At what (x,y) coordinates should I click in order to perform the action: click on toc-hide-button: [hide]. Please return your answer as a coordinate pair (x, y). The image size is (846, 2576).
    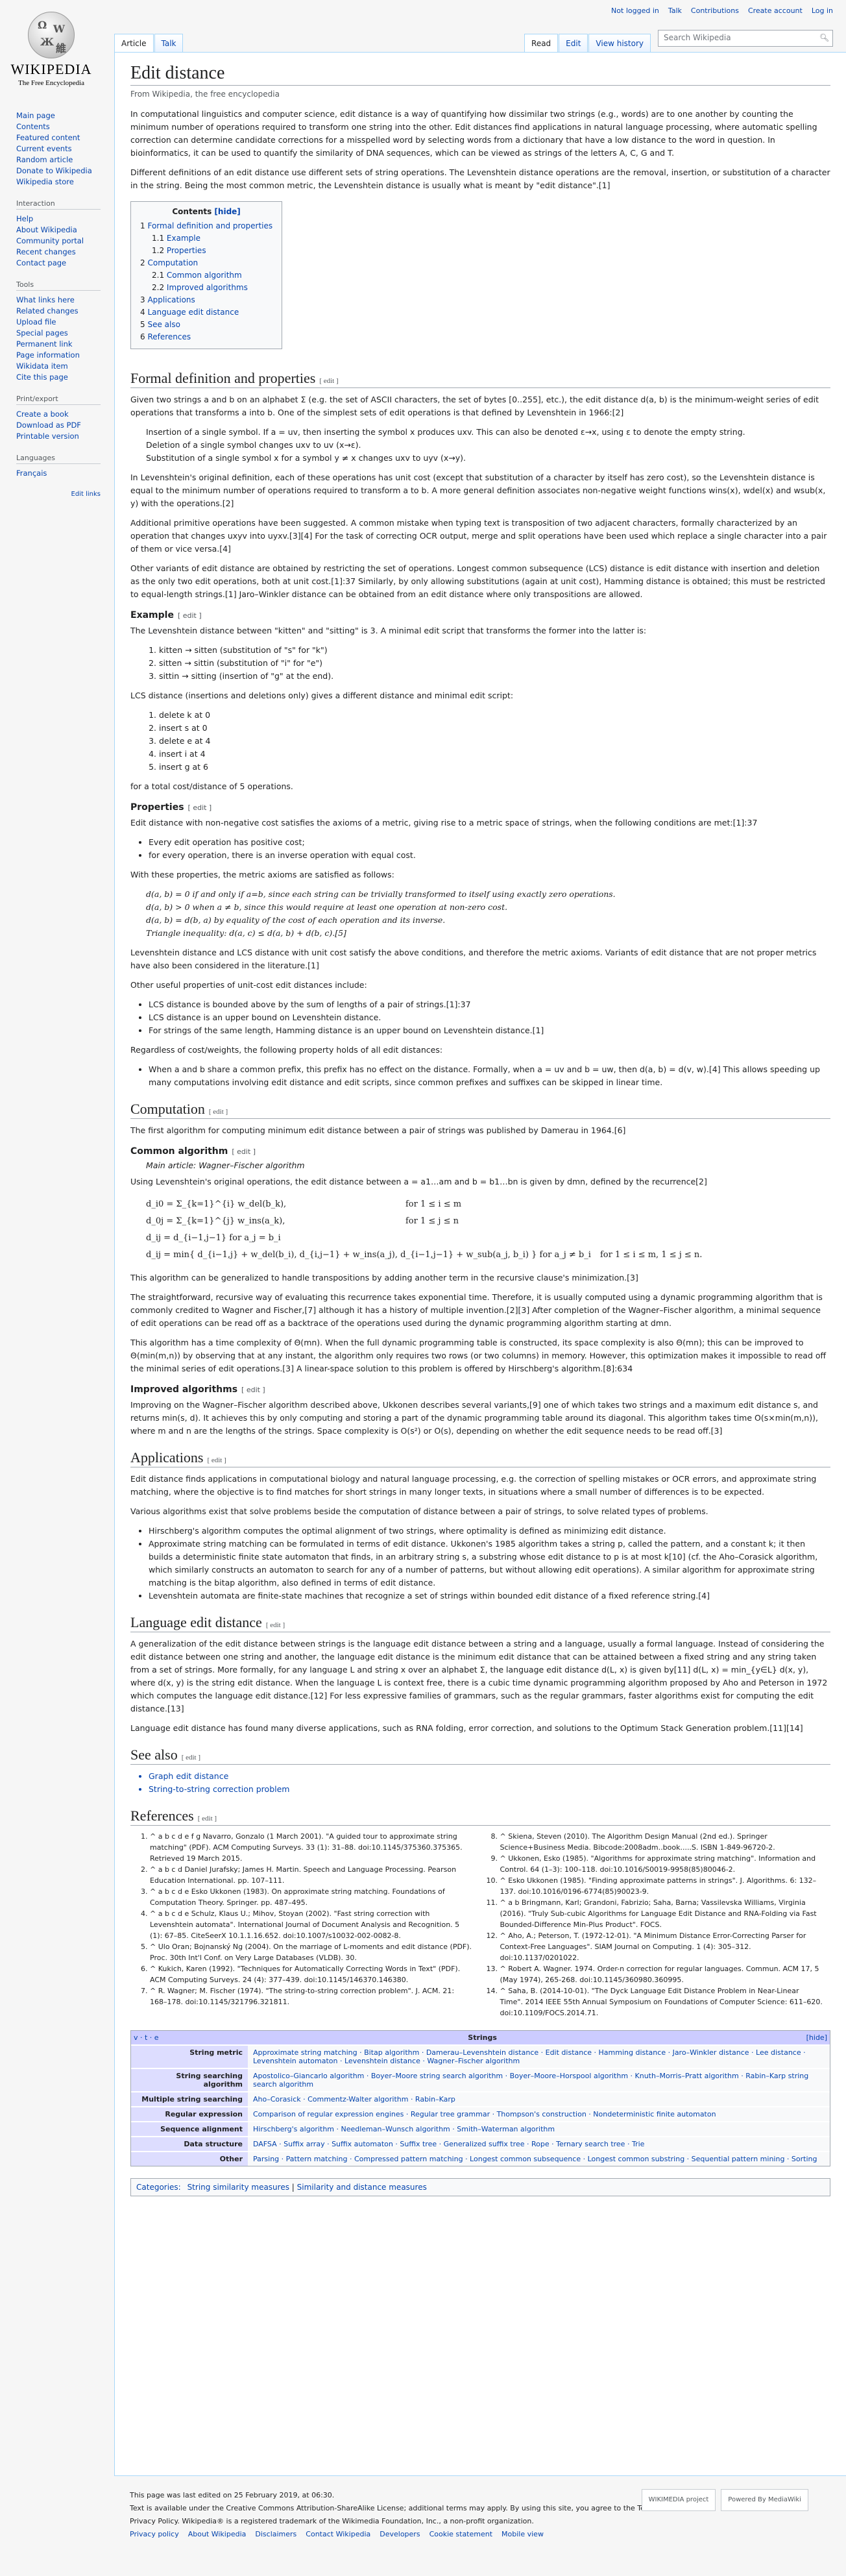
    Looking at the image, I should click on (227, 211).